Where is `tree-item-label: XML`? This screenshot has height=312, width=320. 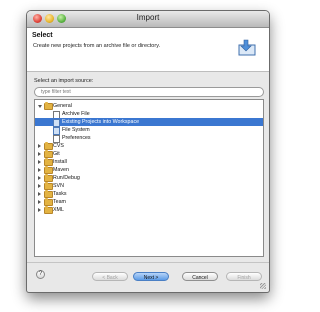
tree-item-label: XML is located at coordinates (58, 210).